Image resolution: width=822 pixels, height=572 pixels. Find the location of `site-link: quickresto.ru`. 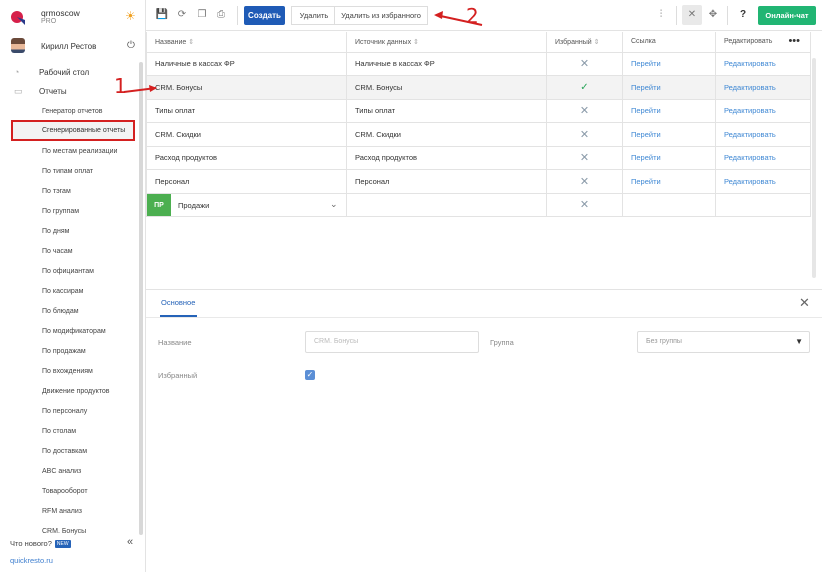

site-link: quickresto.ru is located at coordinates (31, 560).